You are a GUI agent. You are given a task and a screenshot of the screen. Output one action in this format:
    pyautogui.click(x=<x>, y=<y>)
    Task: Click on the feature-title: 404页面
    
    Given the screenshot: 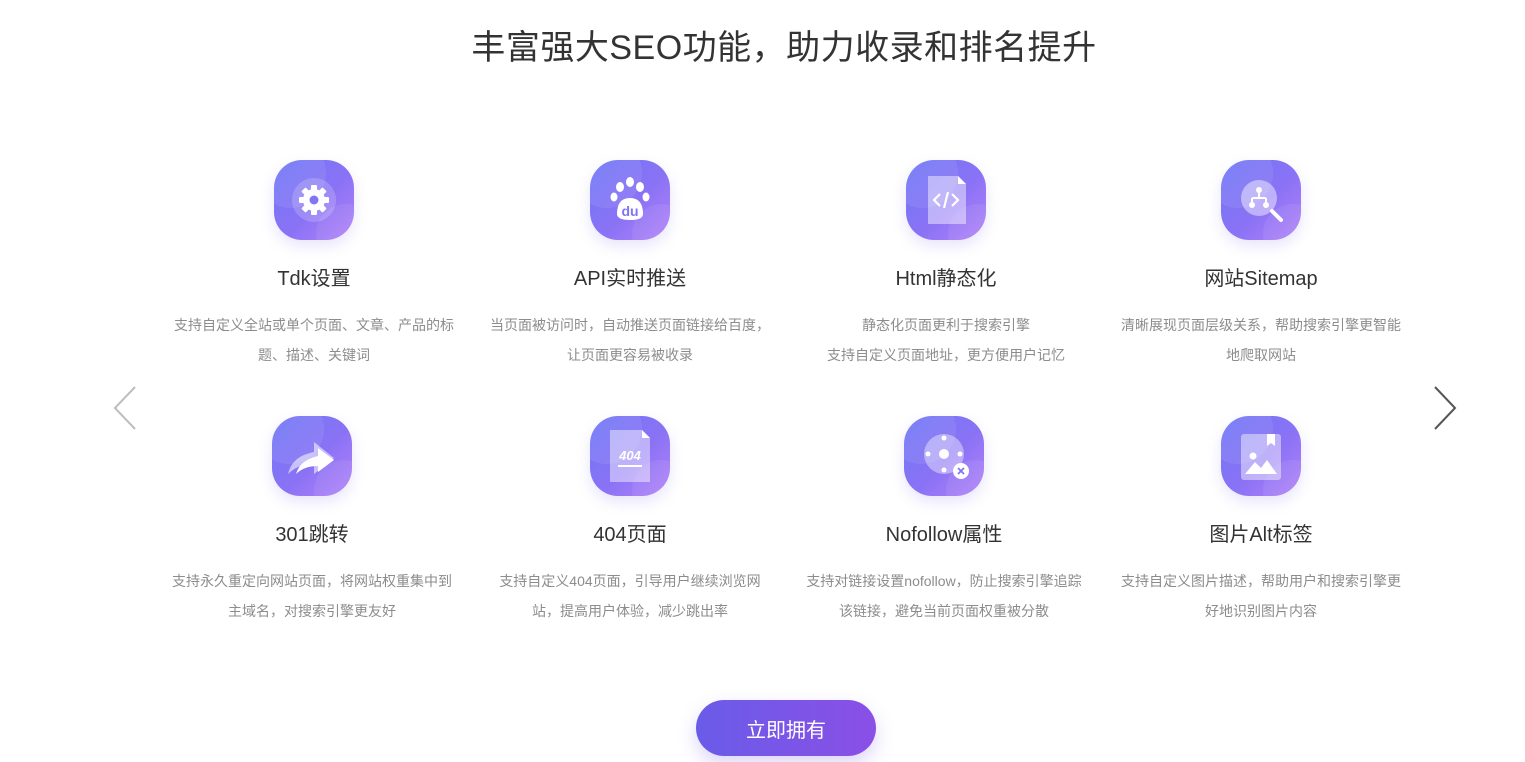 What is the action you would take?
    pyautogui.click(x=630, y=535)
    